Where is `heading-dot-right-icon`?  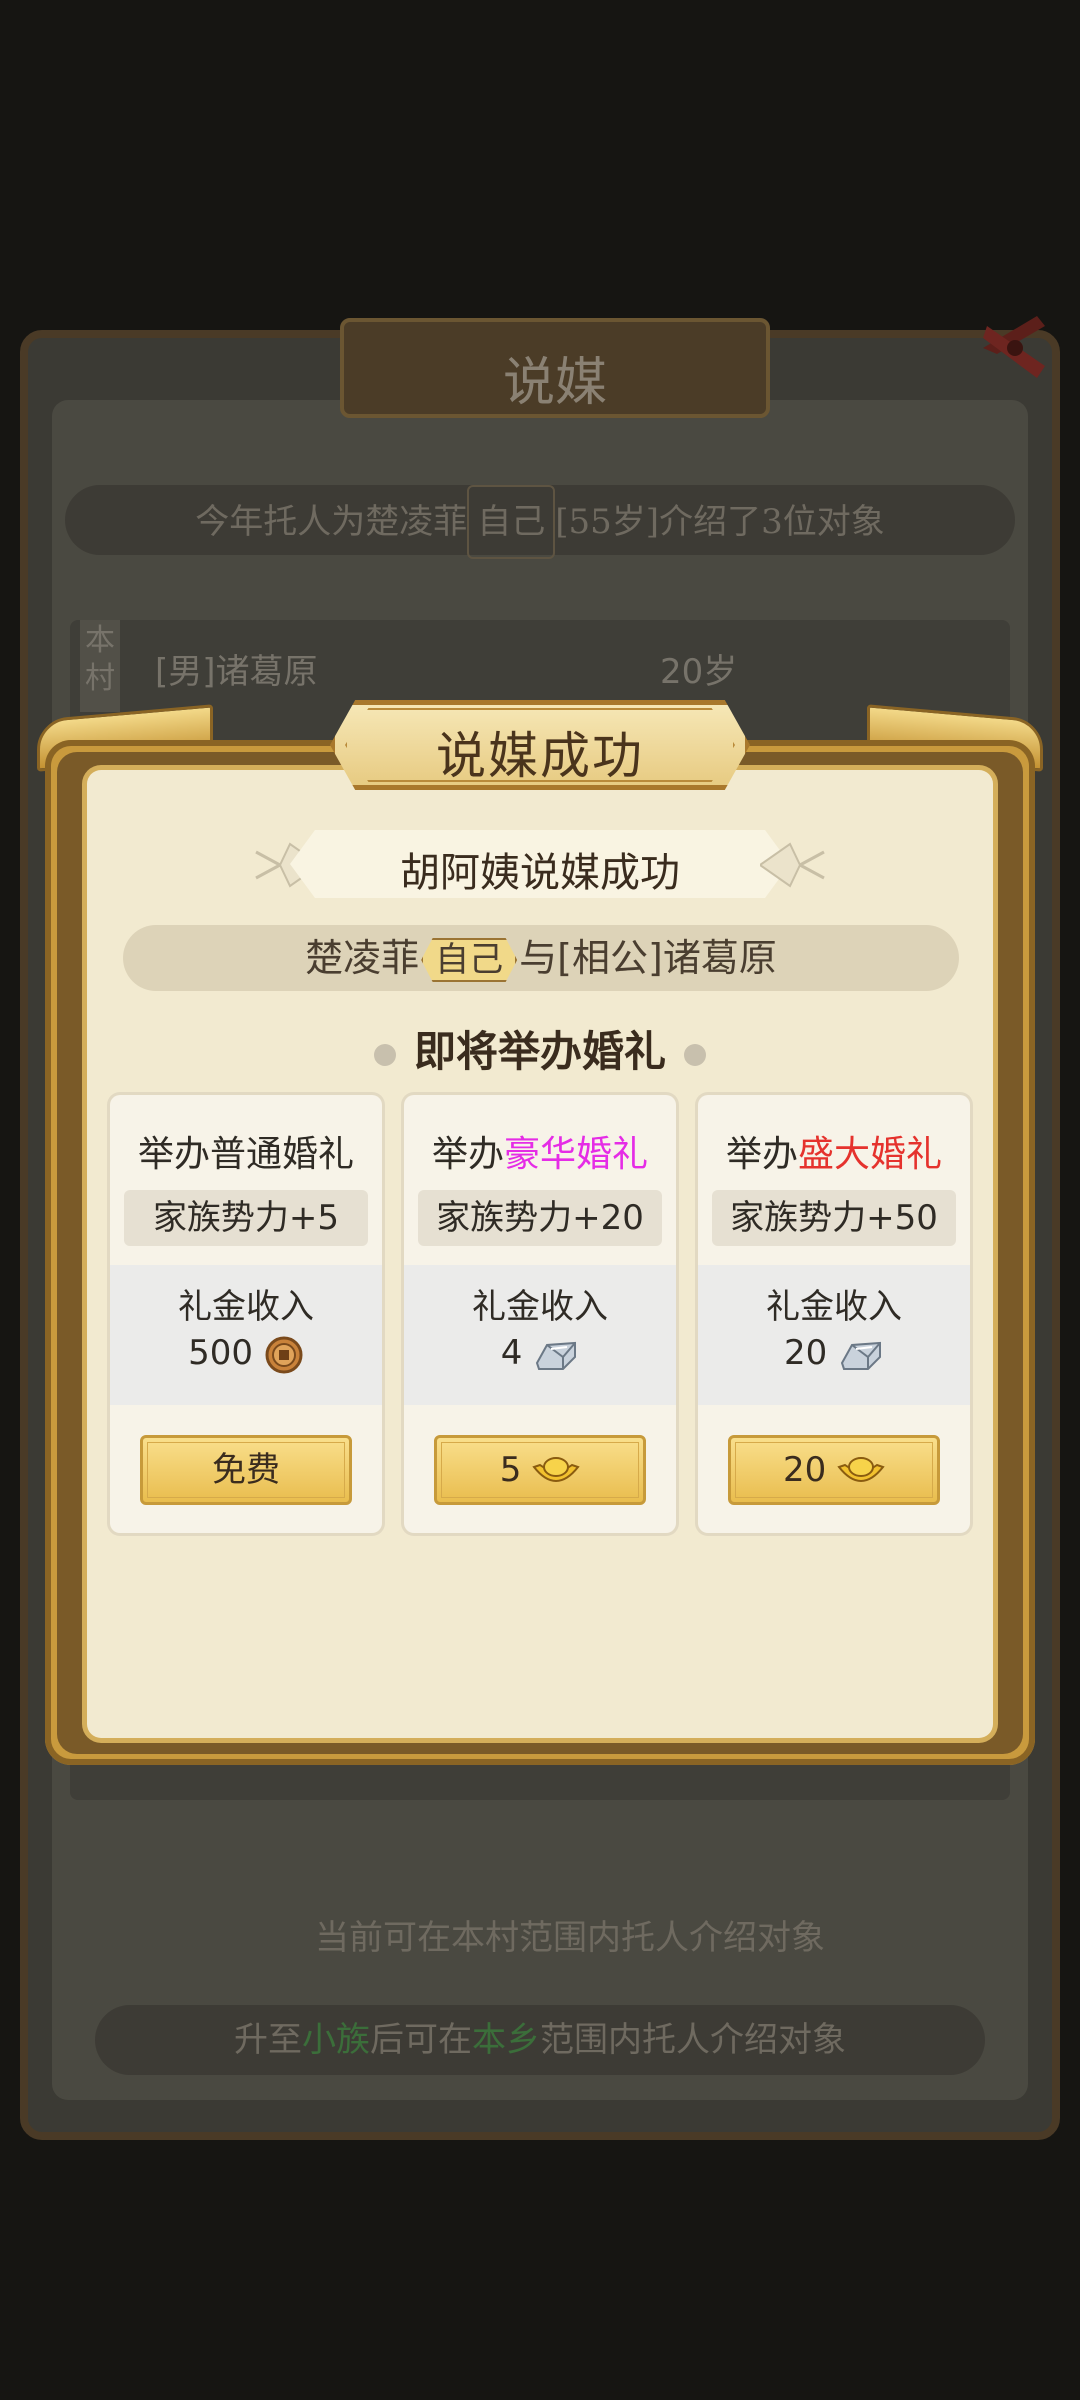 heading-dot-right-icon is located at coordinates (695, 1054).